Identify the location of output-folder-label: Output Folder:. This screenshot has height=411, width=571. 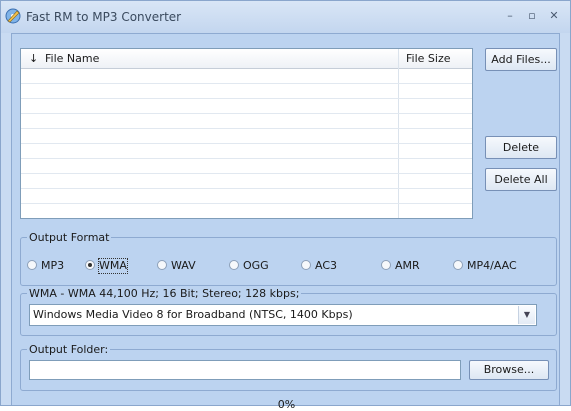
(69, 349).